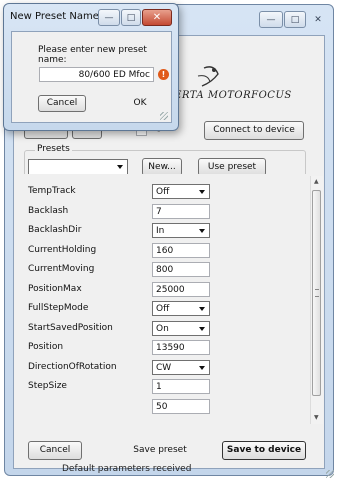 This screenshot has width=338, height=480. Describe the element at coordinates (181, 406) in the screenshot. I see `param-input: 50` at that location.